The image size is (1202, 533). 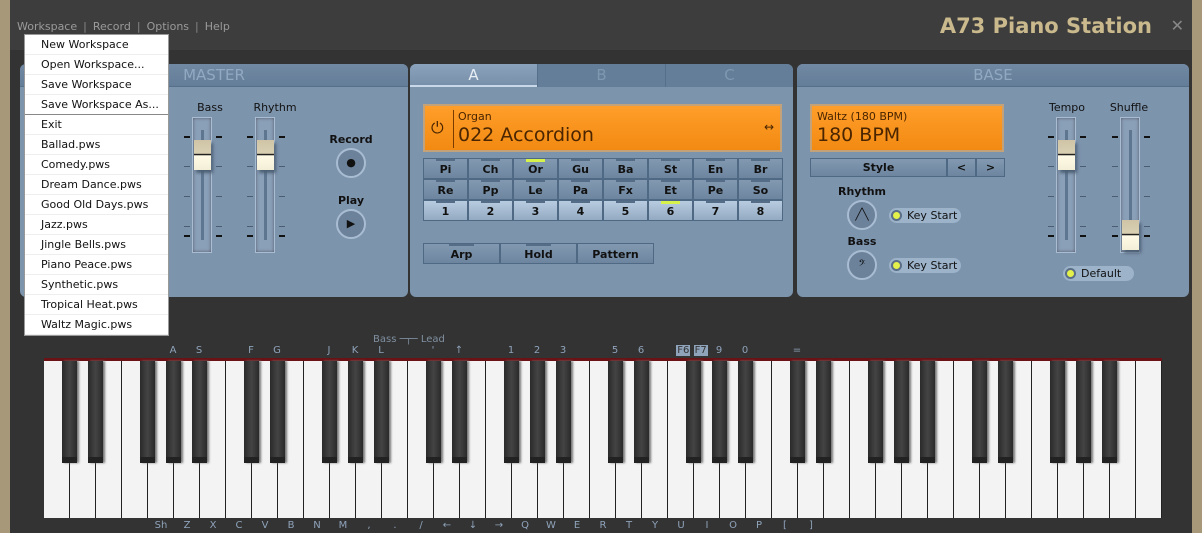 I want to click on master-rhythm-slider, so click(x=266, y=185).